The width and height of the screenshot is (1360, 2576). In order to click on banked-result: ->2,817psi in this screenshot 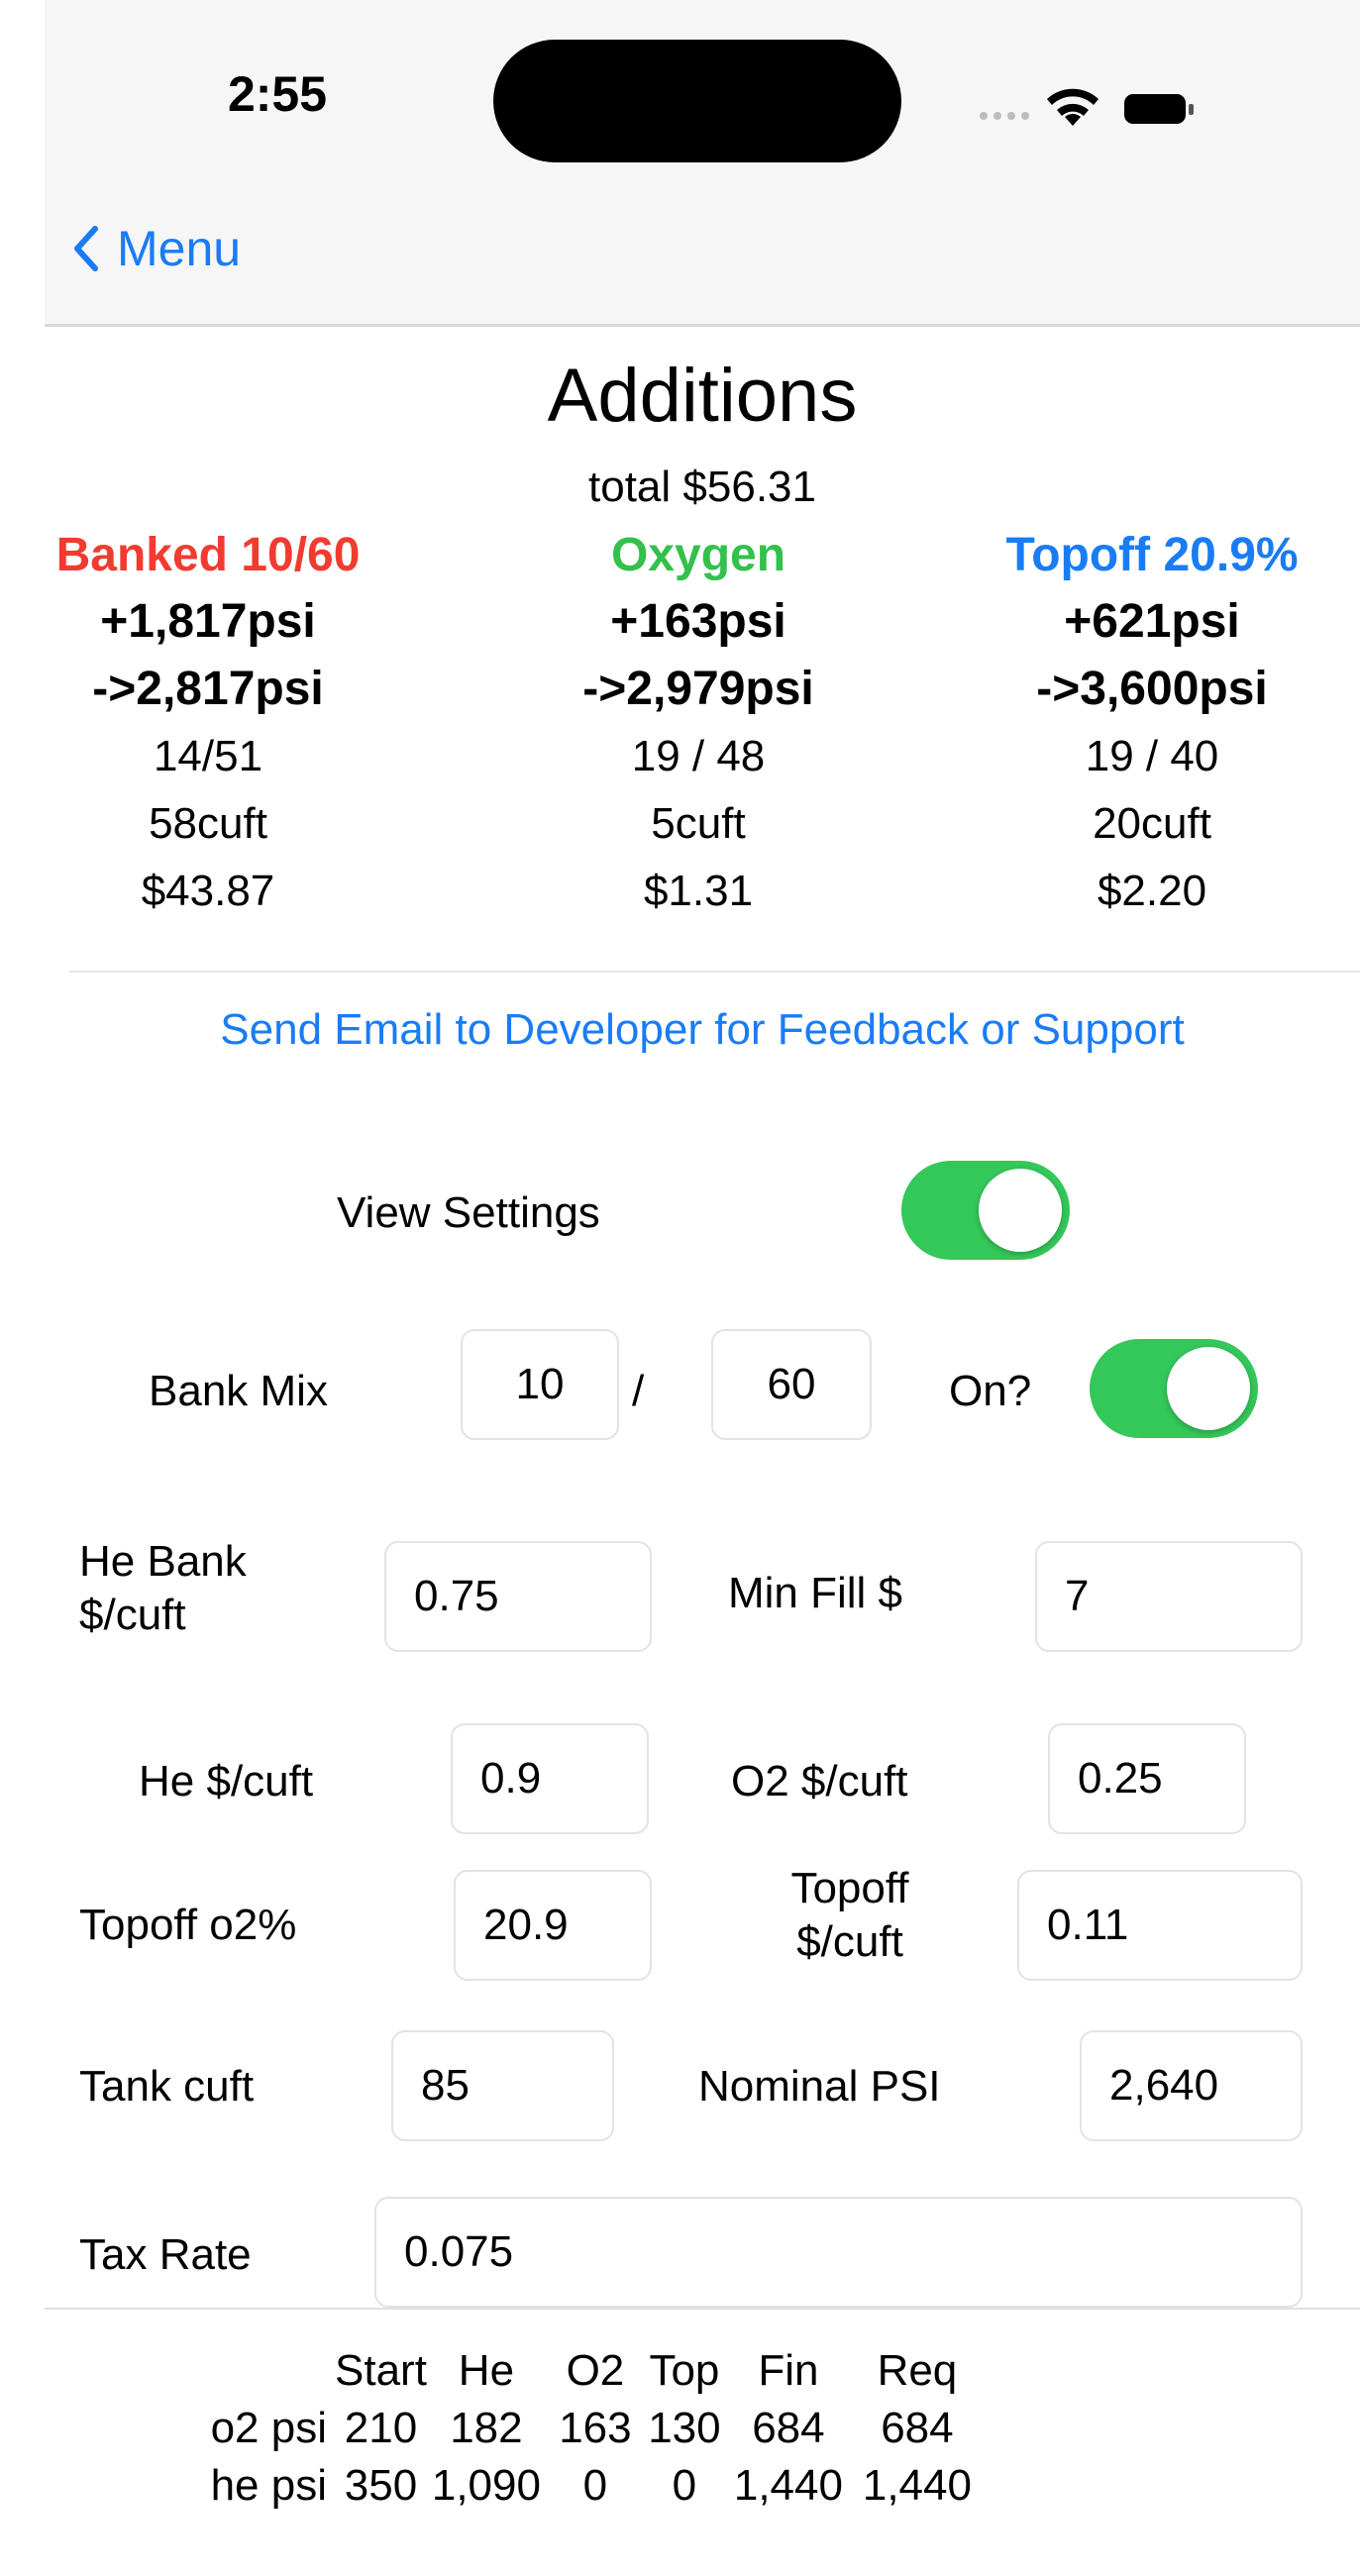, I will do `click(208, 689)`.